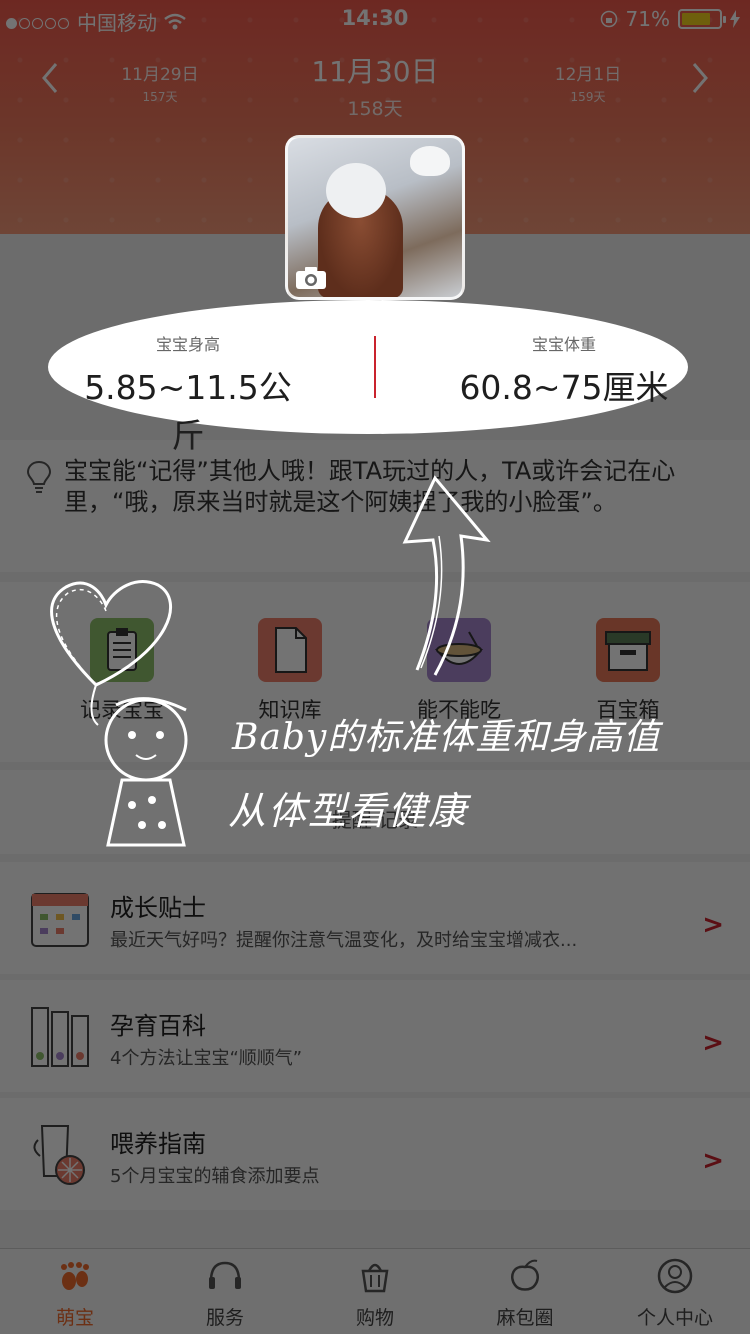  What do you see at coordinates (375, 918) in the screenshot?
I see `list-item-growth-tips: 成长贴士 最近天气好吗？提醒你注意气温变化，及时给宝宝增减衣... >` at bounding box center [375, 918].